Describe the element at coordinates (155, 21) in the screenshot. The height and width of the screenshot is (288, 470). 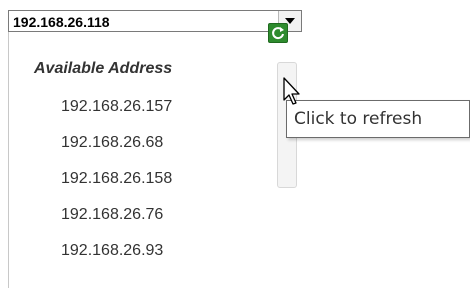
I see `address-combobox: 192.168.26.118` at that location.